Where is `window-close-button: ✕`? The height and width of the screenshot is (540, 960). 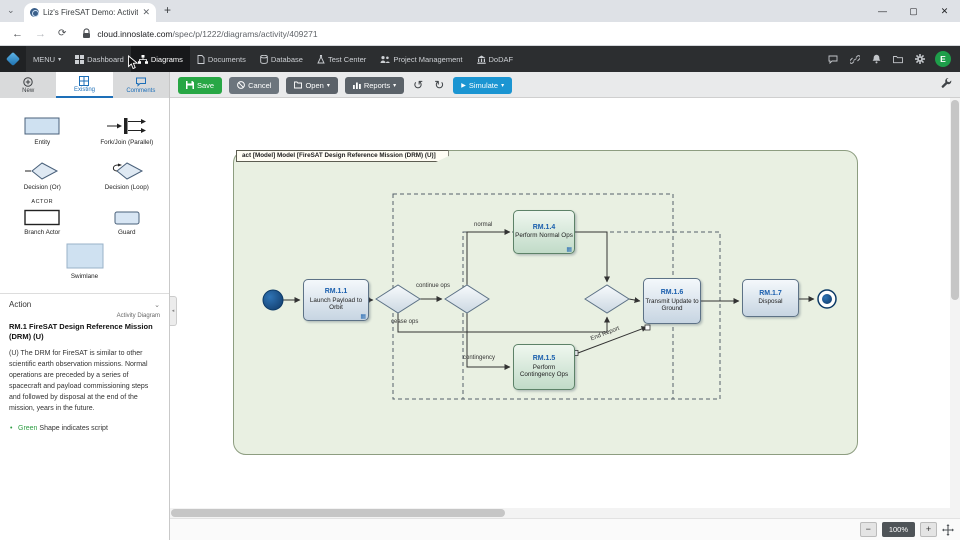 window-close-button: ✕ is located at coordinates (944, 11).